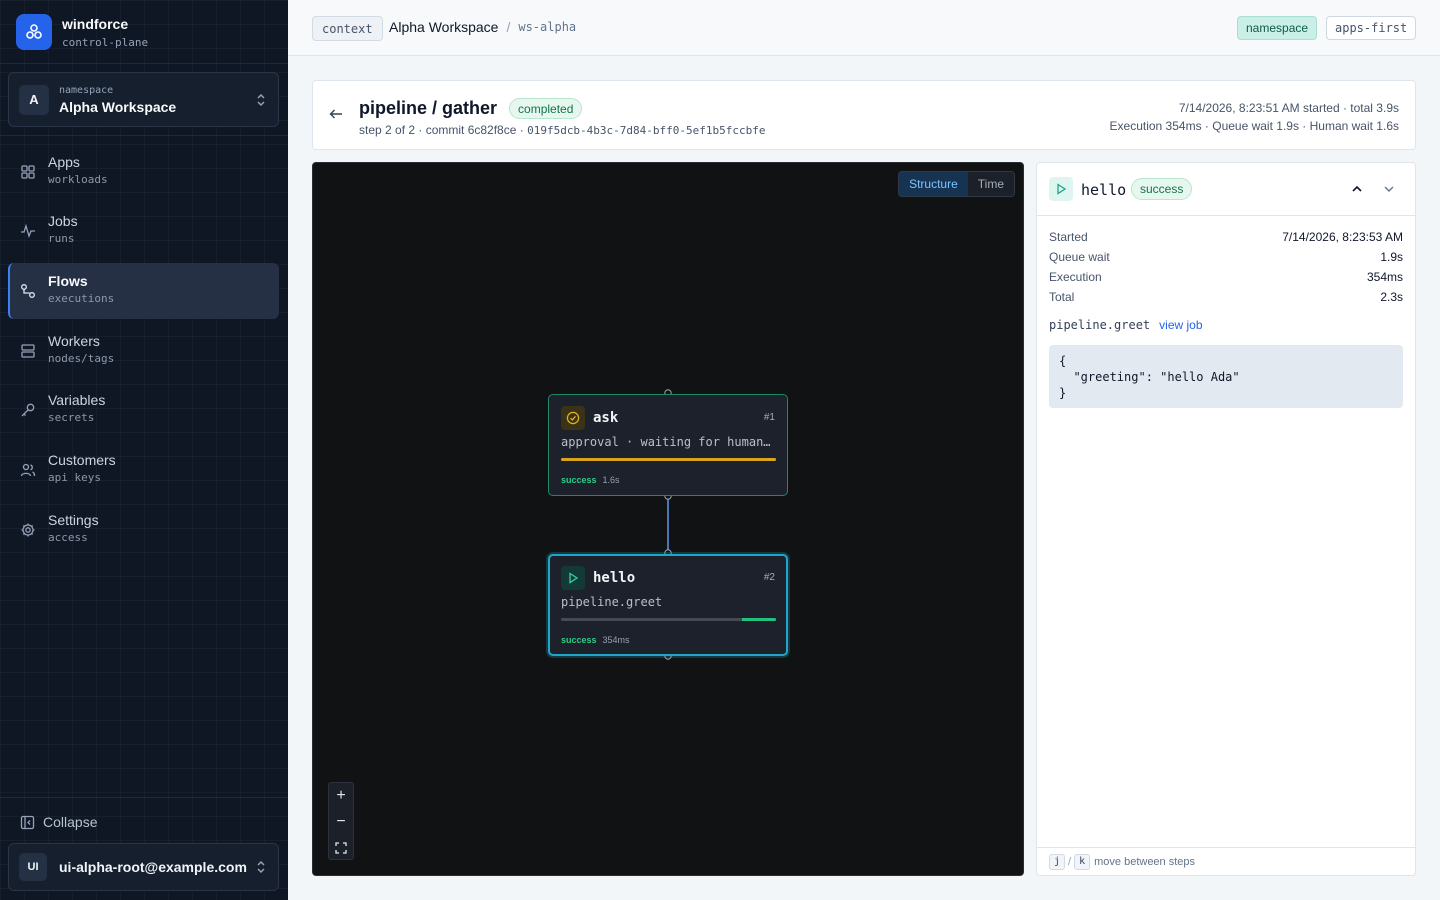  Describe the element at coordinates (71, 417) in the screenshot. I see `sidebar-item-sub: secrets` at that location.